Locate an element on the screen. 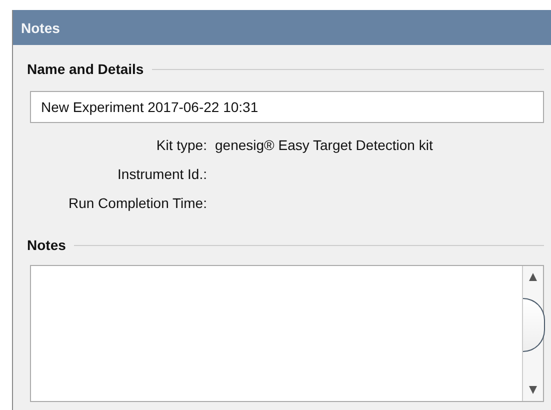 The image size is (551, 410). scroll-up-arrow-icon is located at coordinates (533, 277).